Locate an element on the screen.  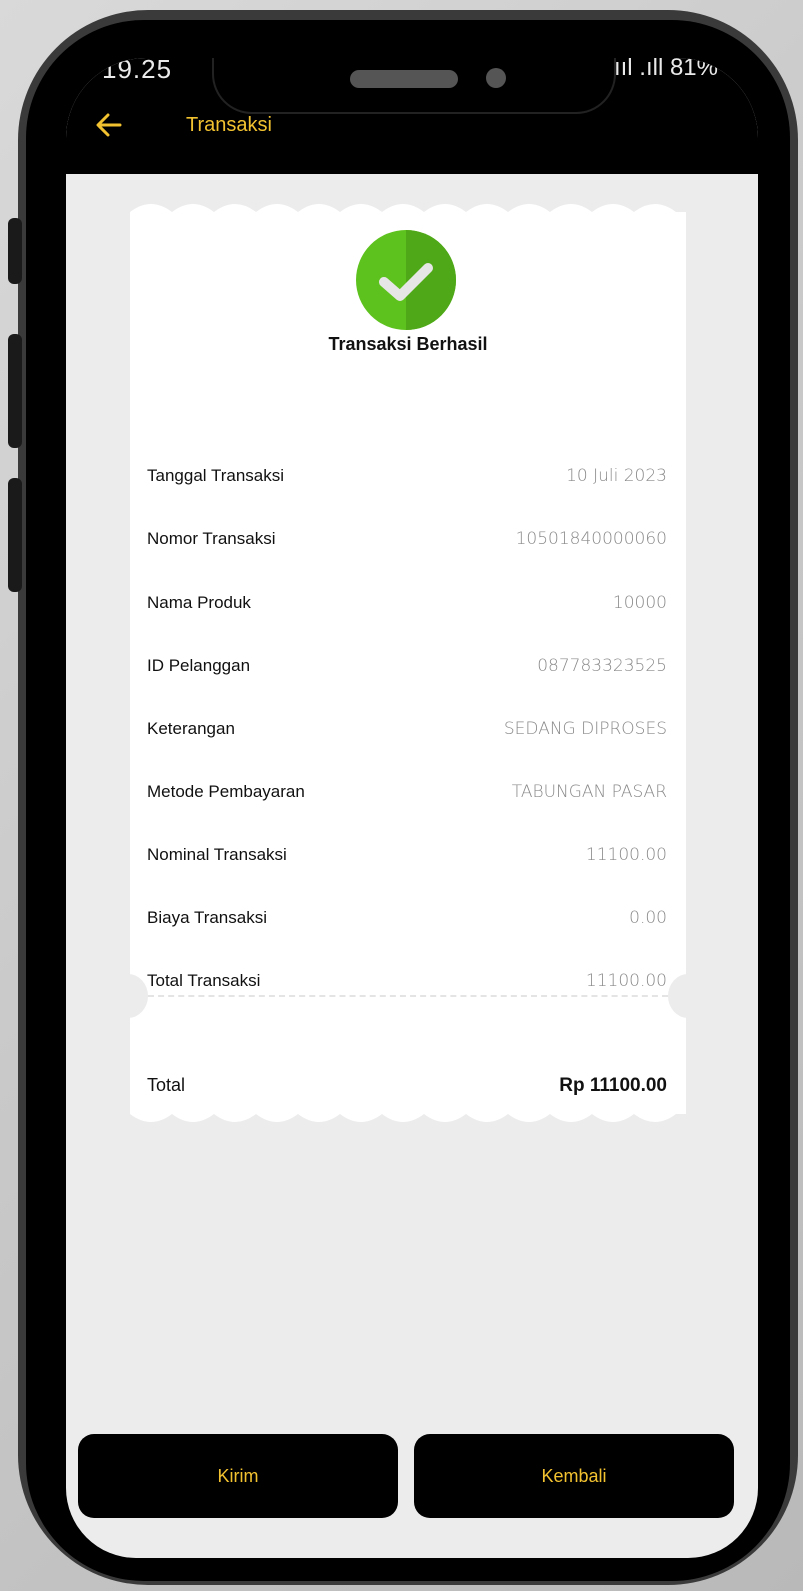
detail-row-customer-id: ID Pelanggan 087783323525 is located at coordinates (407, 671).